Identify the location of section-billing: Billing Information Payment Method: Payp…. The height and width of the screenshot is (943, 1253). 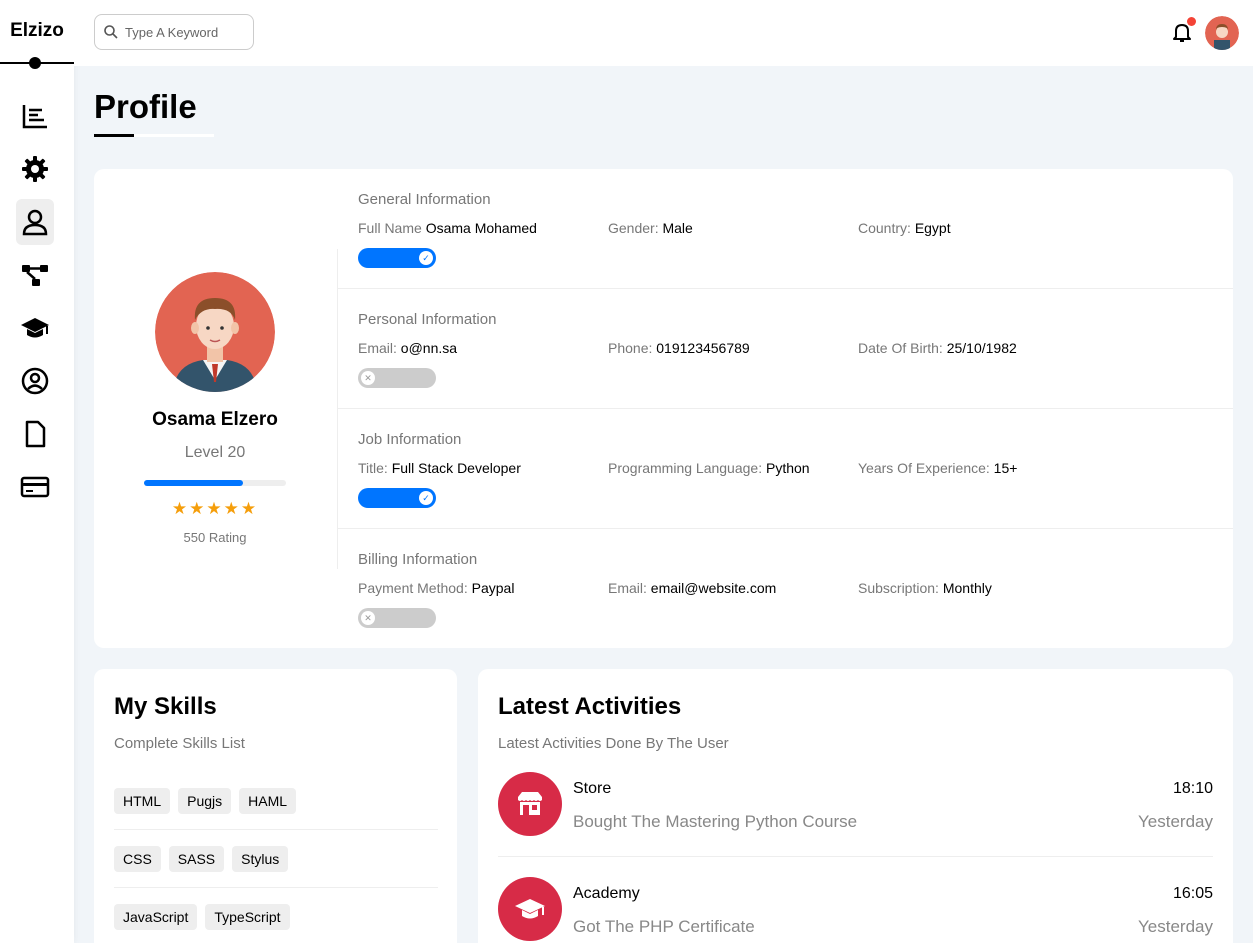
(785, 589).